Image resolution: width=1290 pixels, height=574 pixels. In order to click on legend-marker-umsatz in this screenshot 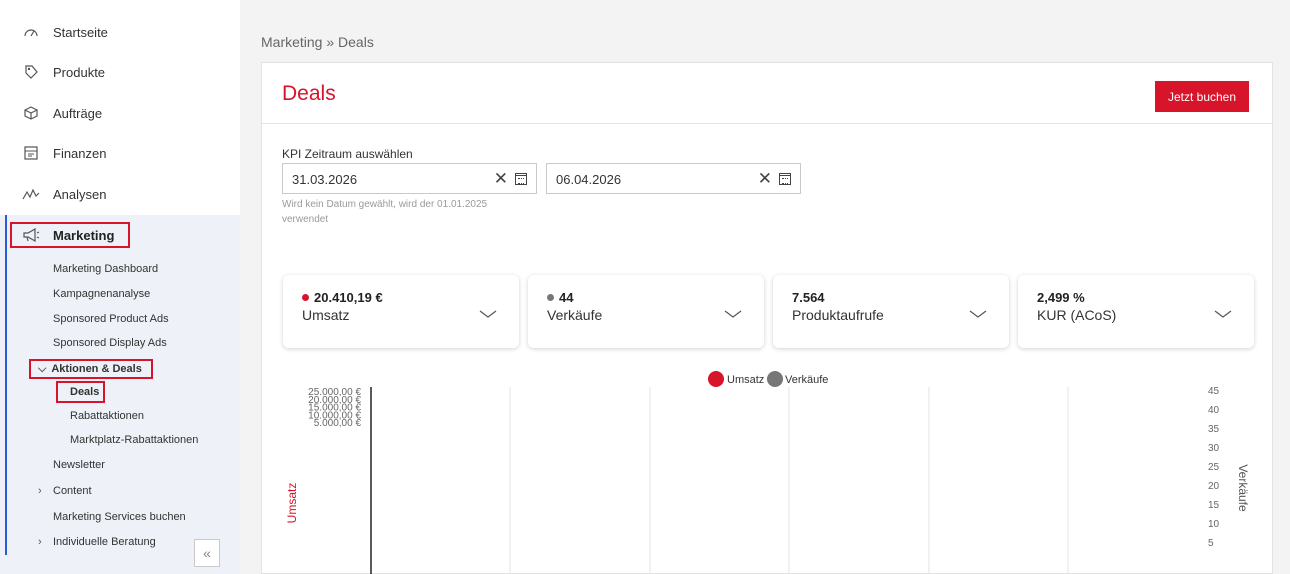, I will do `click(716, 379)`.